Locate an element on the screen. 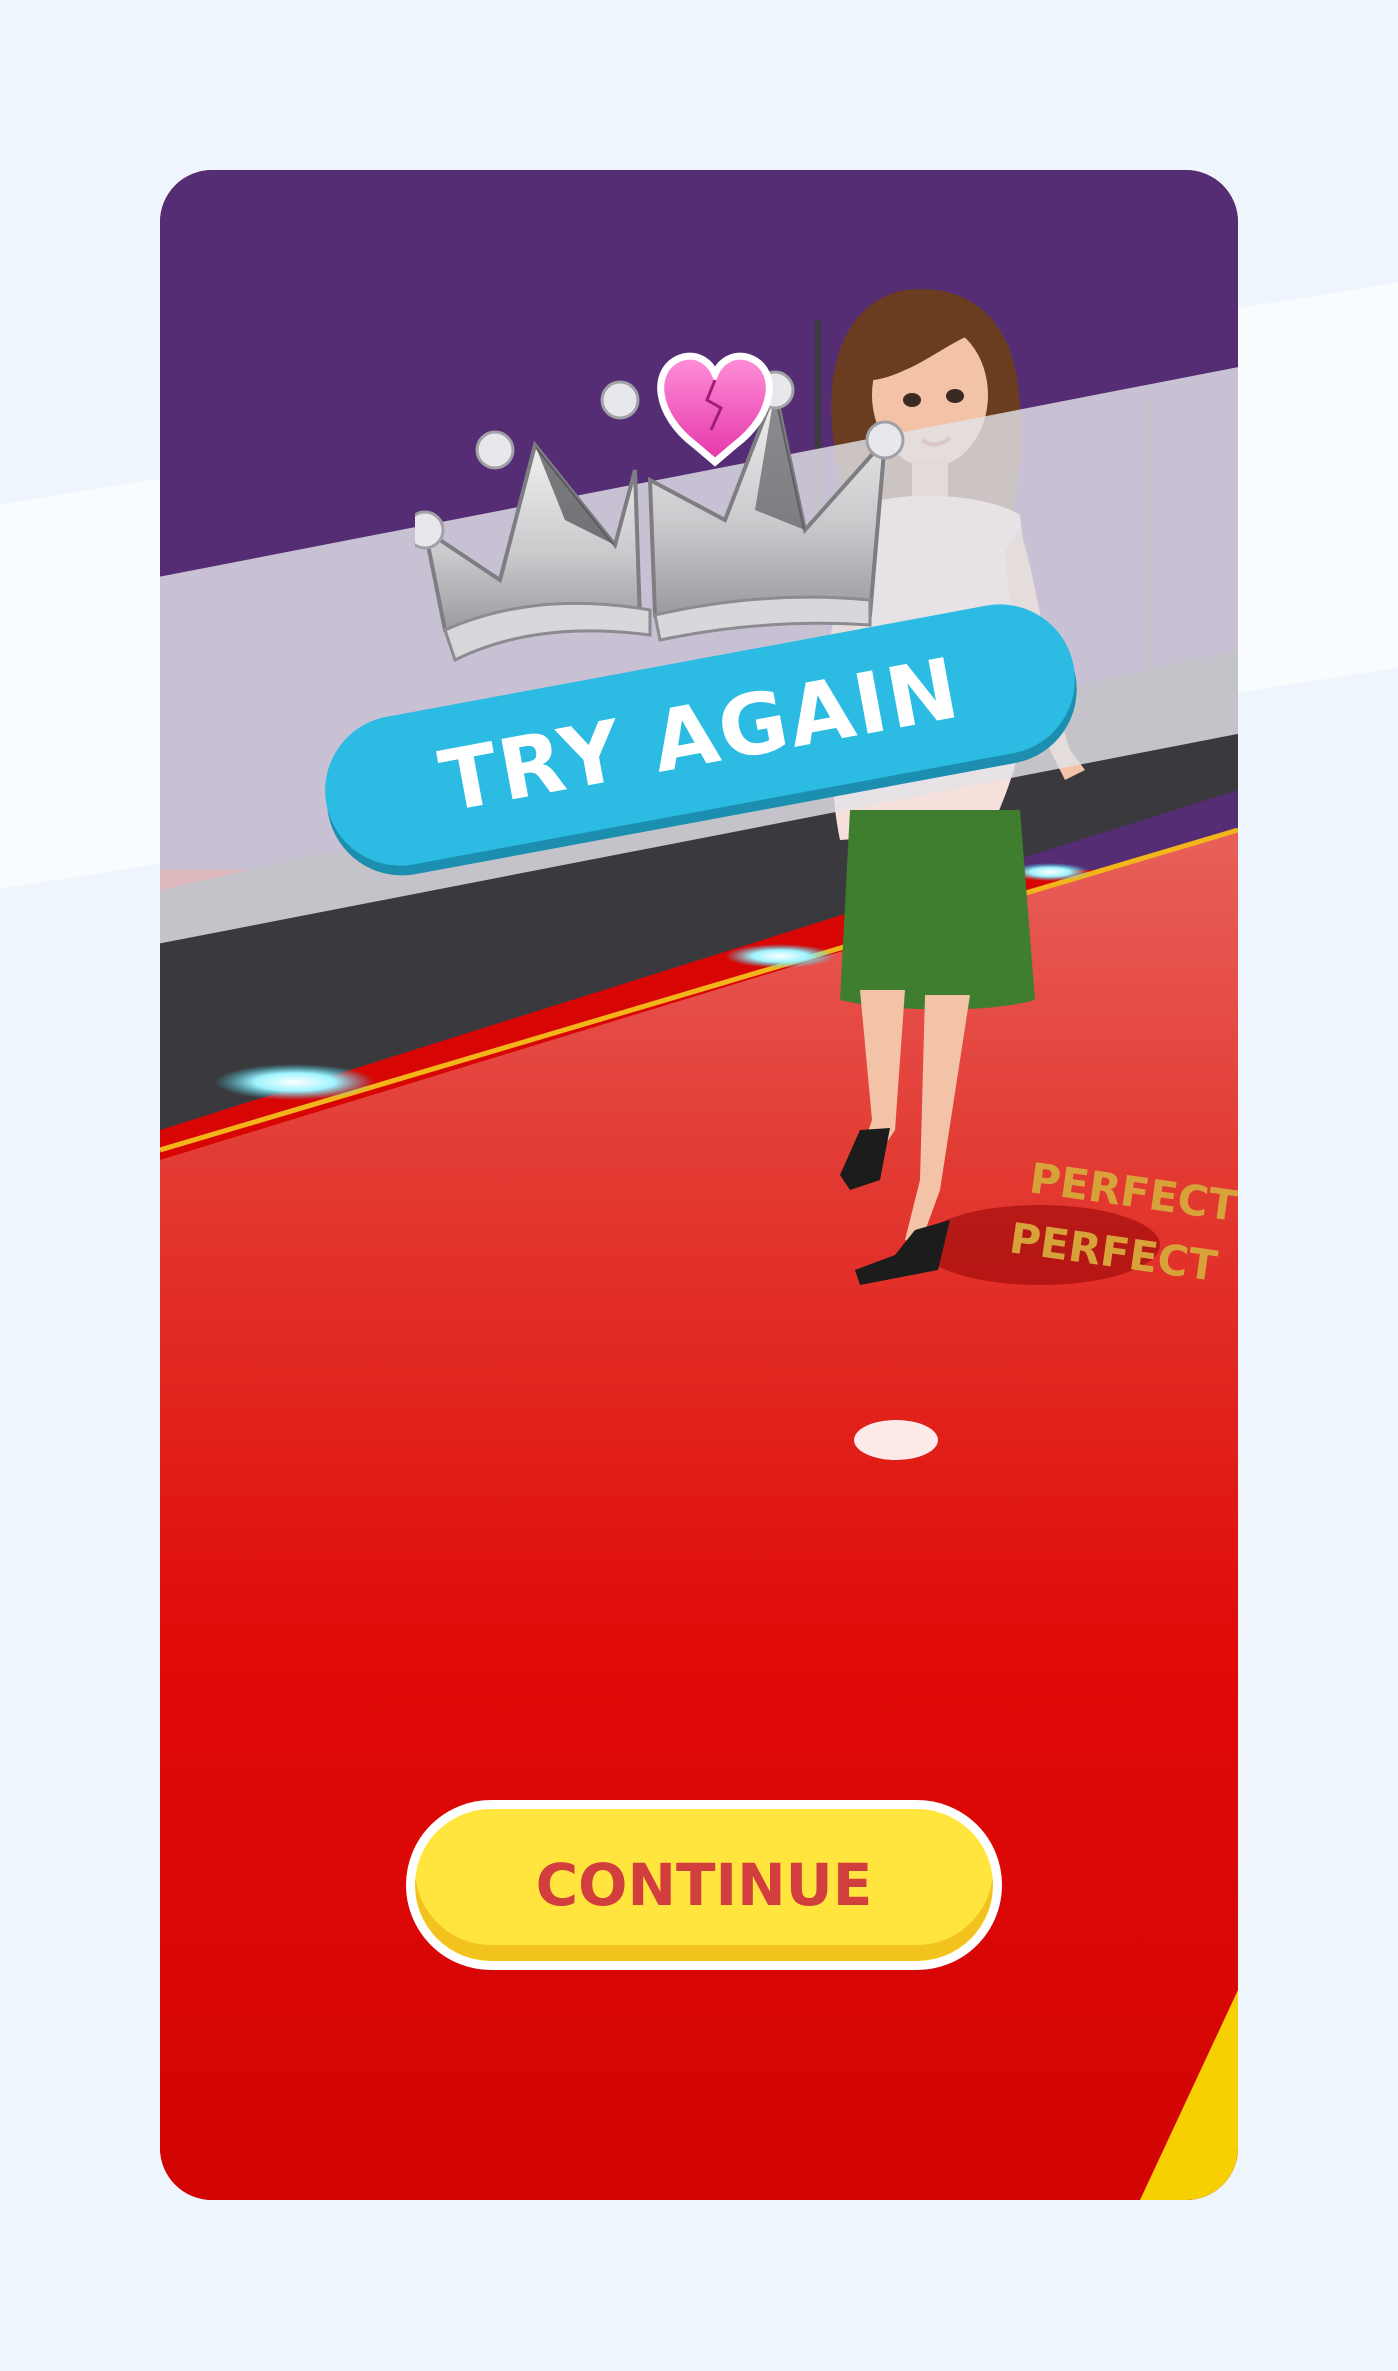 The width and height of the screenshot is (1398, 2371). silver-crown-icon is located at coordinates (660, 507).